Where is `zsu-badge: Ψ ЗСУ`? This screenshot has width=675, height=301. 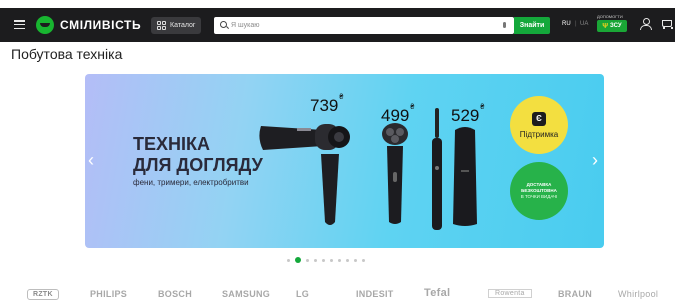
zsu-badge: Ψ ЗСУ is located at coordinates (612, 26).